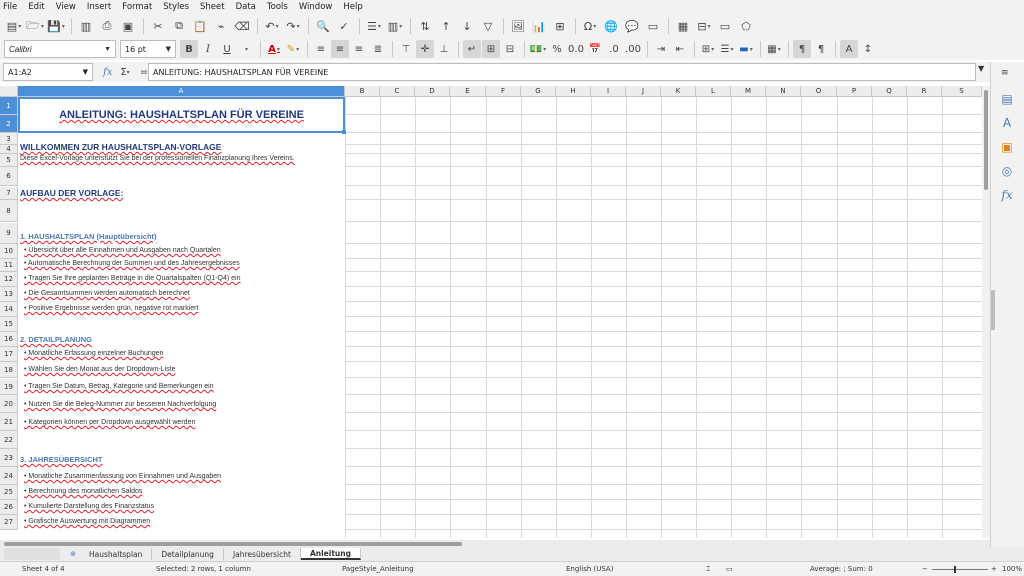 The image size is (1024, 576). Describe the element at coordinates (189, 49) in the screenshot. I see `bold-button: B` at that location.